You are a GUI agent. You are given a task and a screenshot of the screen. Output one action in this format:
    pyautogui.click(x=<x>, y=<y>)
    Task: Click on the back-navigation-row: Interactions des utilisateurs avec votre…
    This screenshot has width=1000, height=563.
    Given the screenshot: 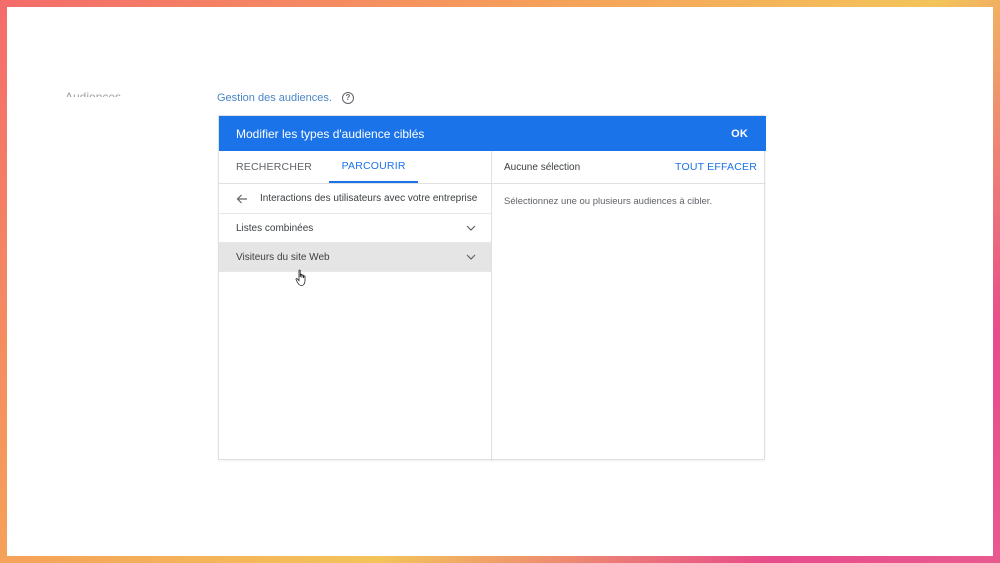 What is the action you would take?
    pyautogui.click(x=355, y=199)
    